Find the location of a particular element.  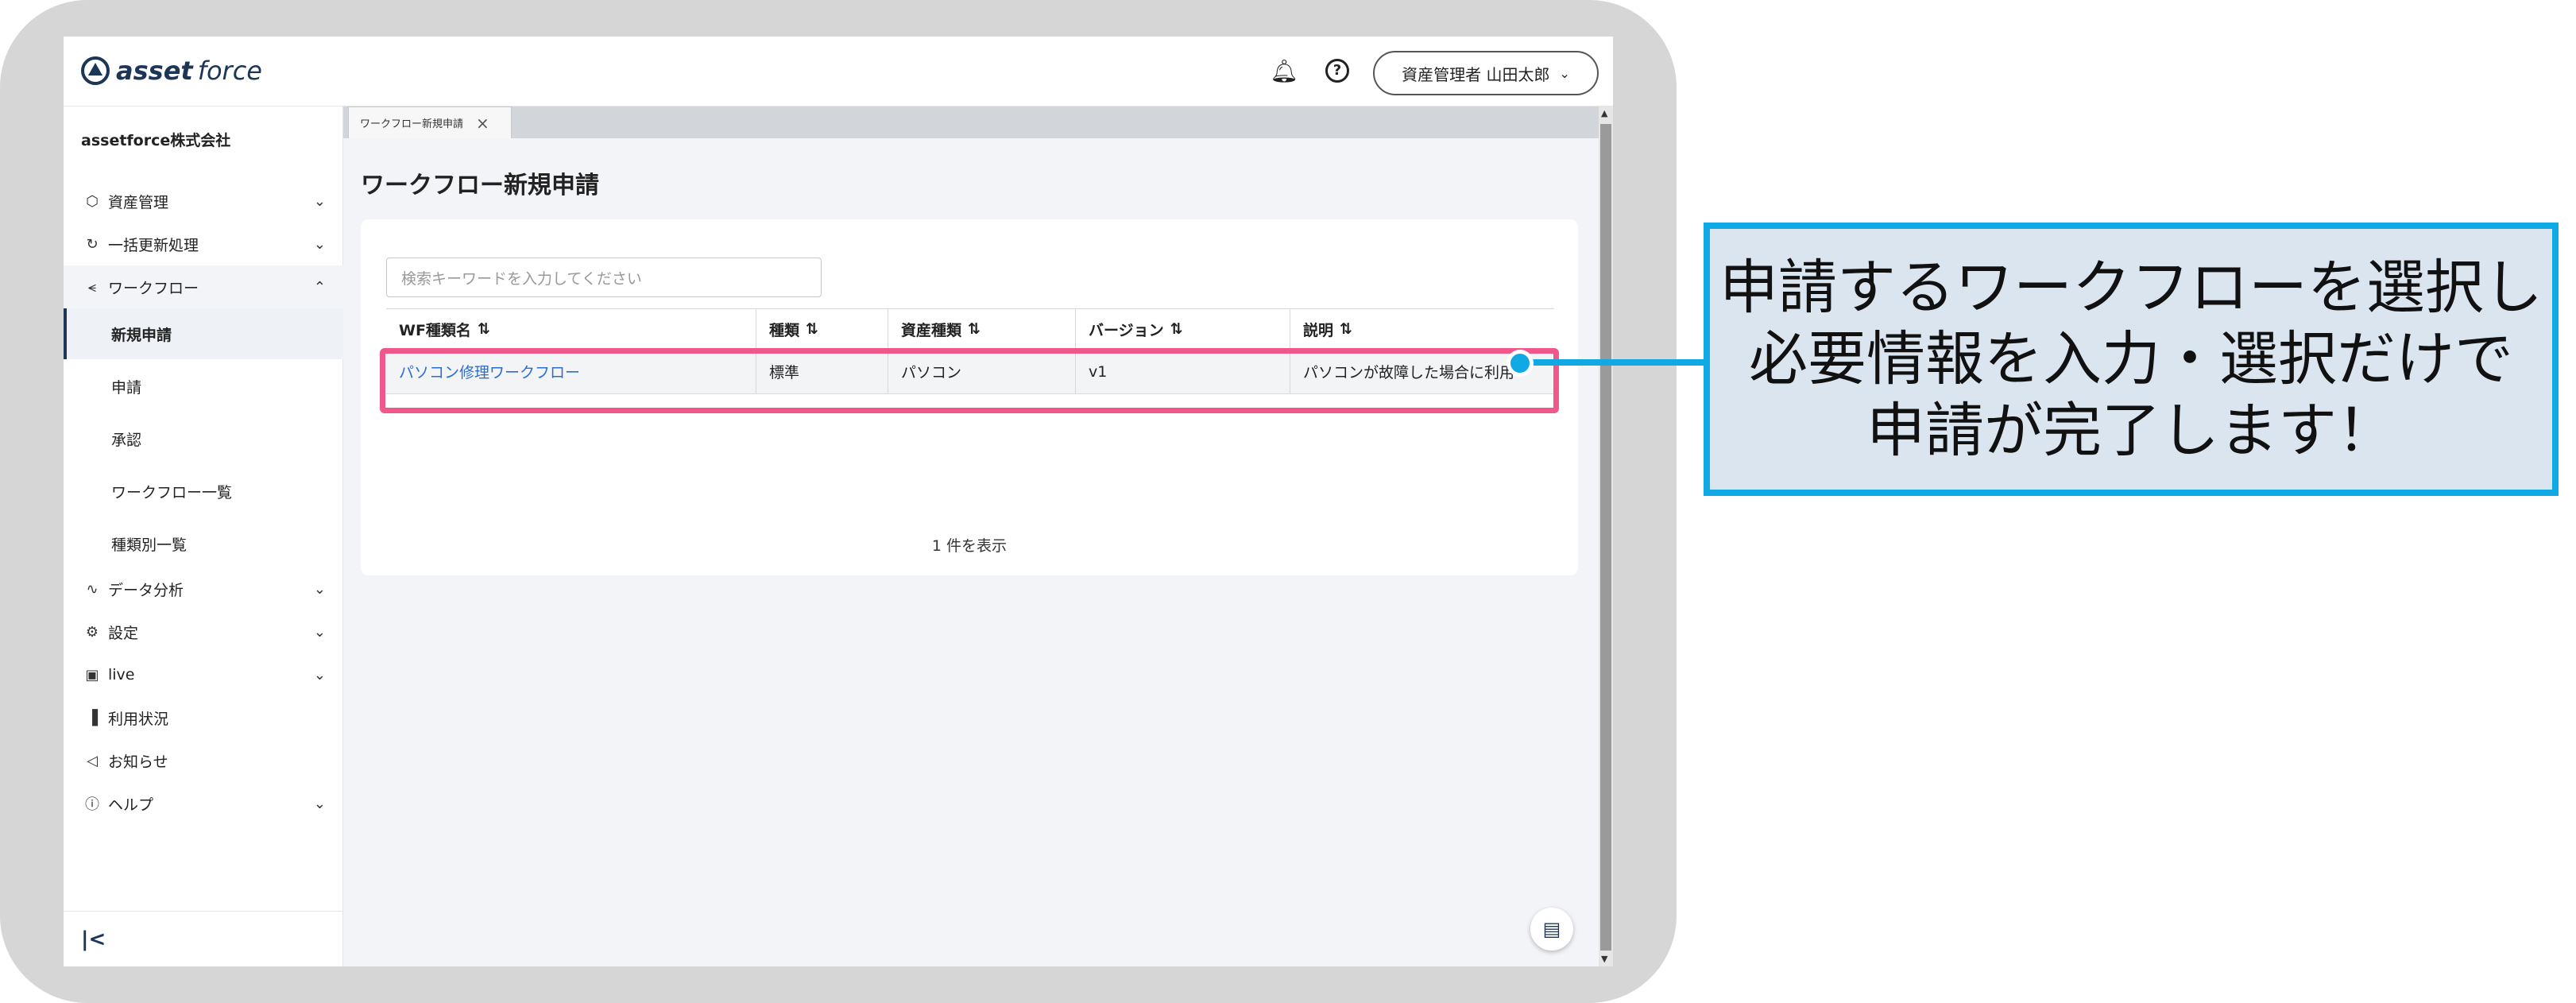

sidebar-item-label: お知らせ is located at coordinates (138, 762).